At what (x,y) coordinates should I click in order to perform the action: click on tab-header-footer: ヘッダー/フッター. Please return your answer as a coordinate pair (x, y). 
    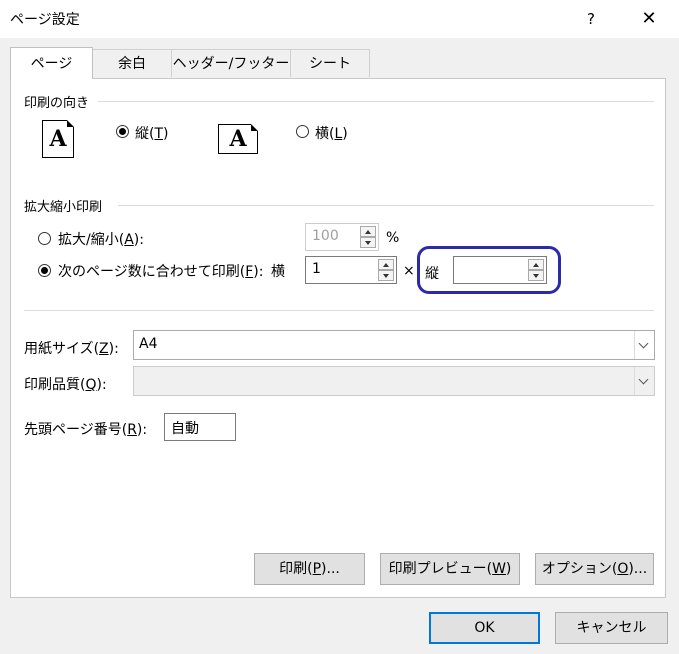
    Looking at the image, I should click on (231, 63).